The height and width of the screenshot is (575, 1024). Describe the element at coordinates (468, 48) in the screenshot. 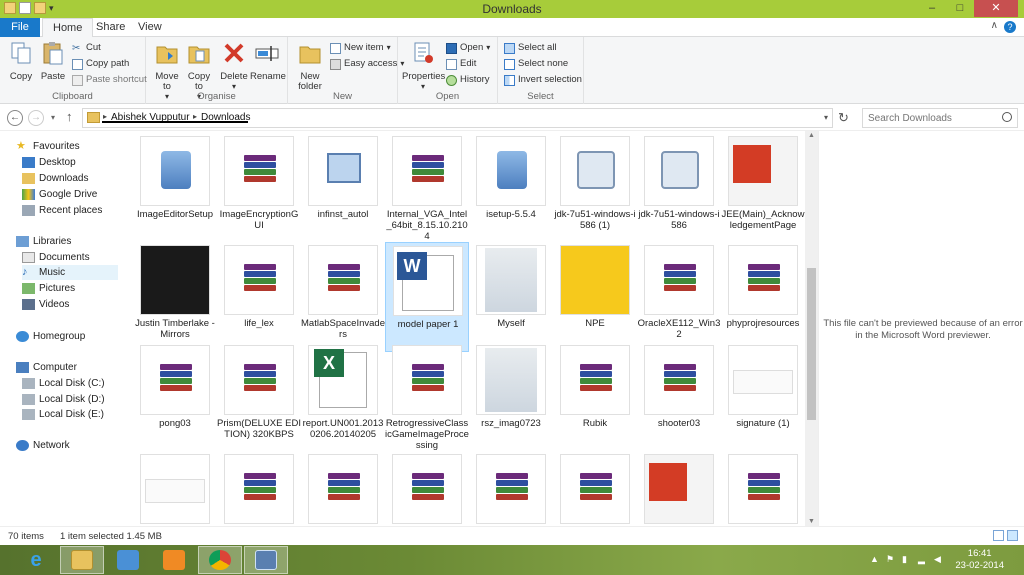

I see `open-button: Open ▾` at that location.